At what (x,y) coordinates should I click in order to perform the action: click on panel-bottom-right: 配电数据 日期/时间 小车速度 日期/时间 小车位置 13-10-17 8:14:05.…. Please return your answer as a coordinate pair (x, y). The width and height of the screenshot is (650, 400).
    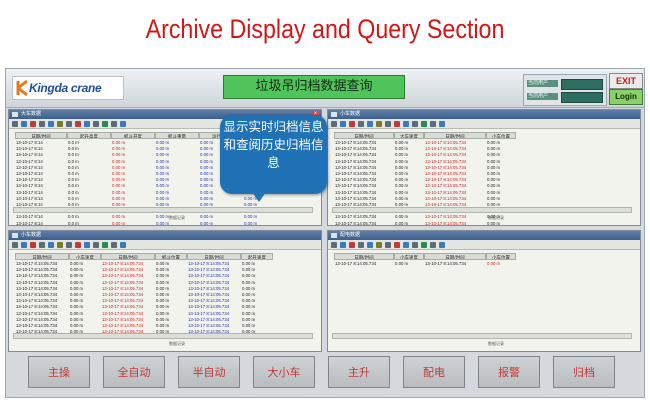
    Looking at the image, I should click on (484, 291).